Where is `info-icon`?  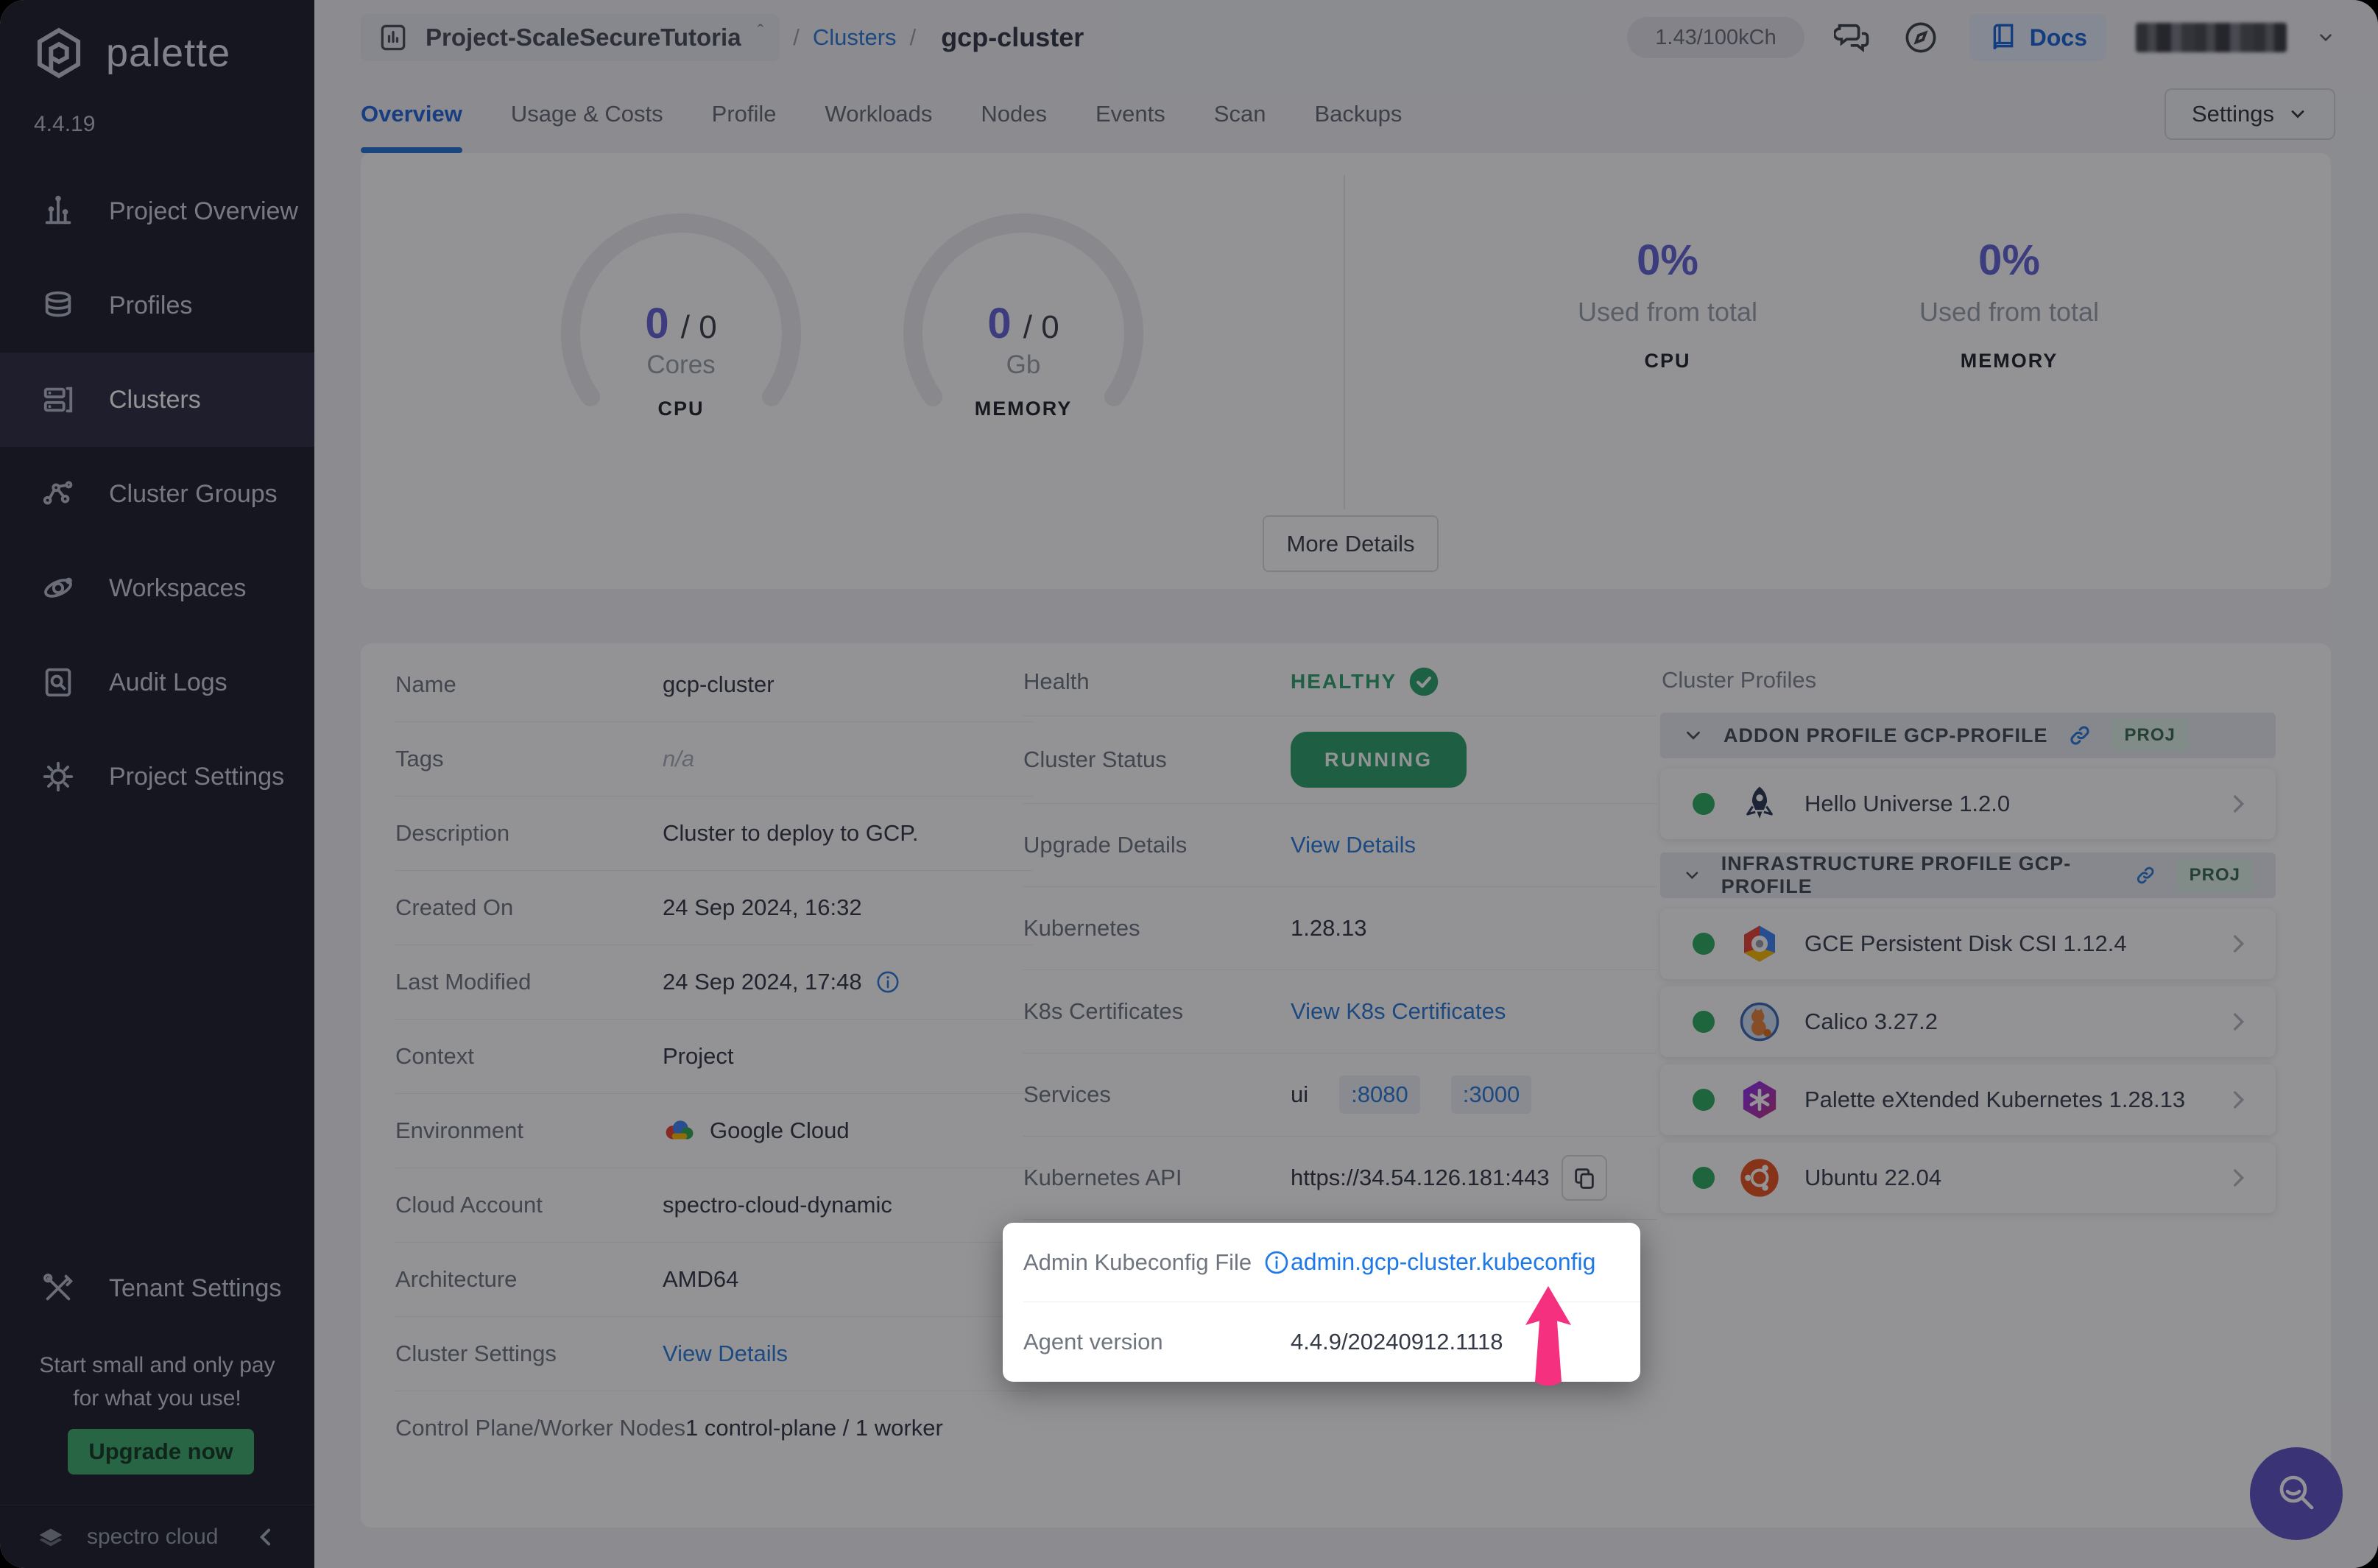
info-icon is located at coordinates (1276, 1262).